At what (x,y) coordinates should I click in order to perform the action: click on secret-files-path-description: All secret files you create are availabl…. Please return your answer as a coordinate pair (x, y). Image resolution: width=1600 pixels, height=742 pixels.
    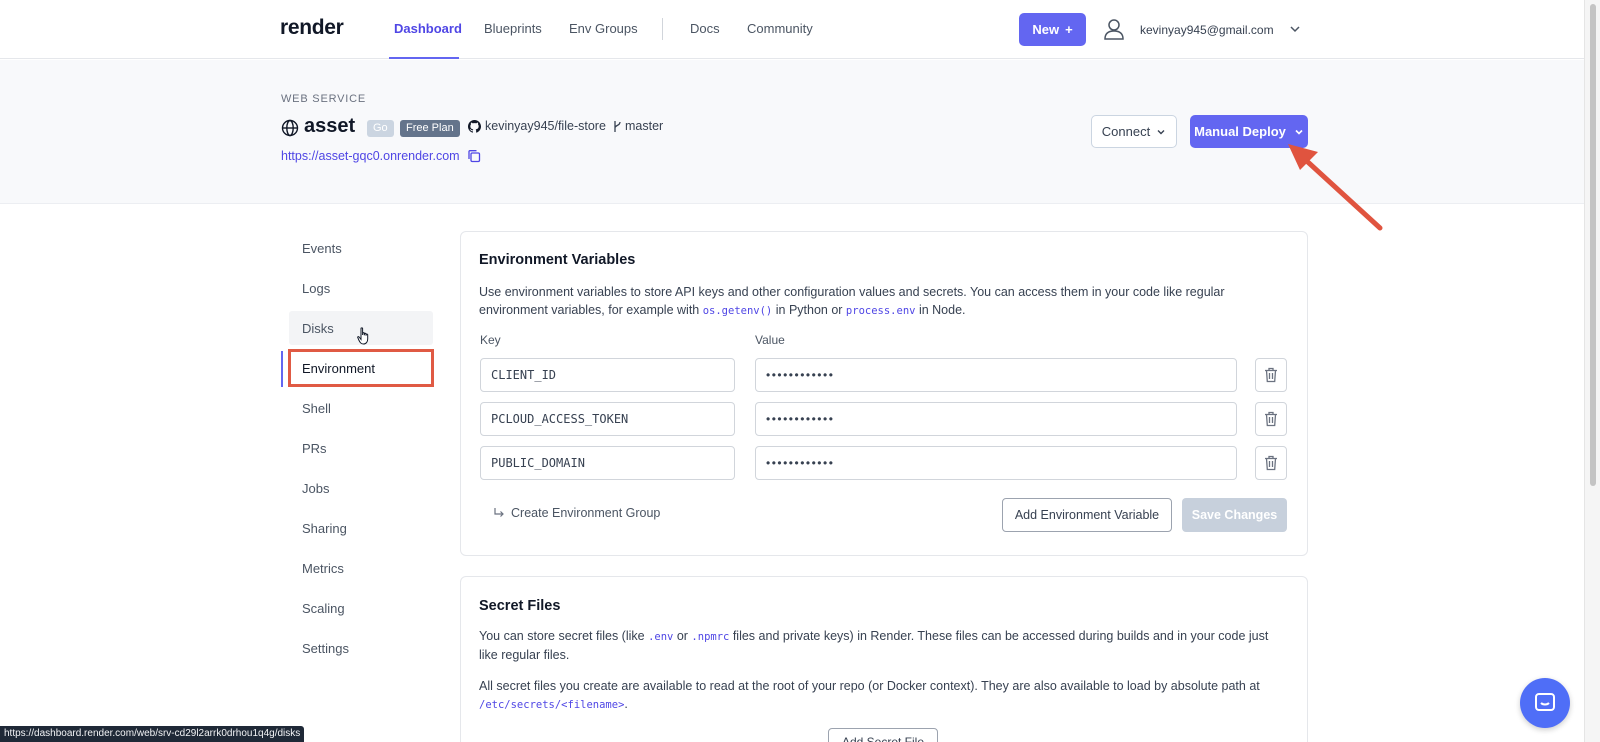
    Looking at the image, I should click on (884, 695).